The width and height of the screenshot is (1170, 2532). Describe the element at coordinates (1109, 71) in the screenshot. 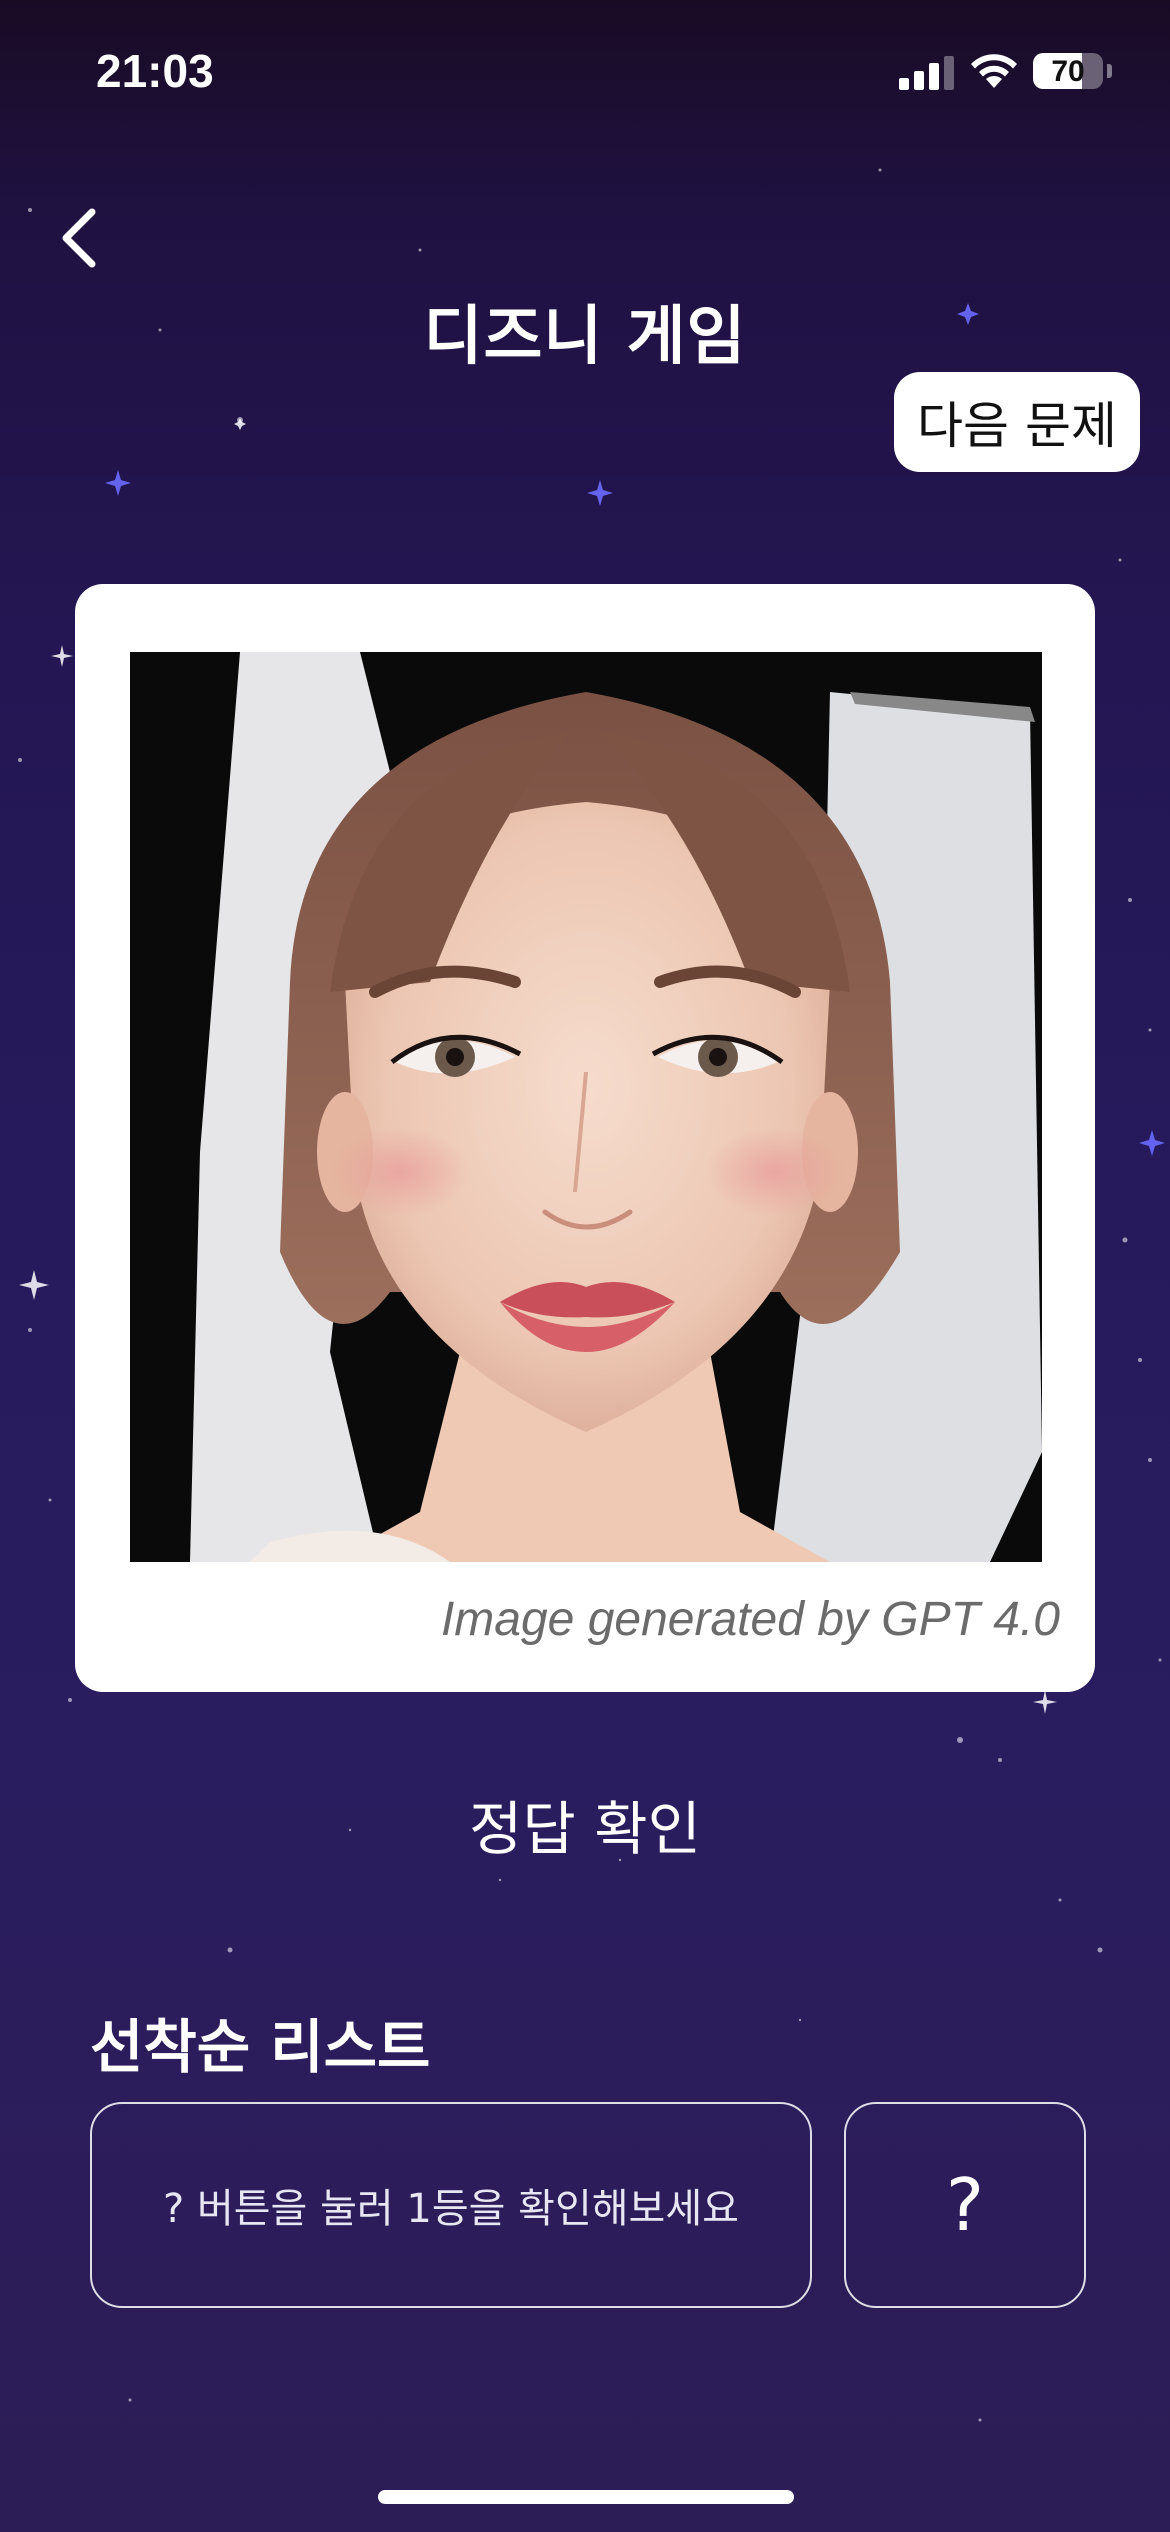

I see `battery-nub` at that location.